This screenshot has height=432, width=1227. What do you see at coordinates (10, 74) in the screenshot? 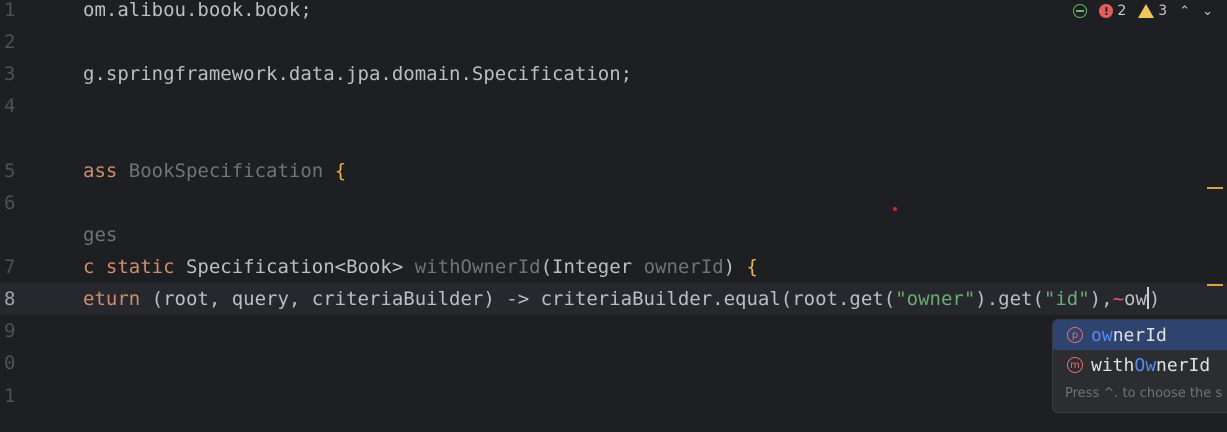
I see `line-number: 3` at bounding box center [10, 74].